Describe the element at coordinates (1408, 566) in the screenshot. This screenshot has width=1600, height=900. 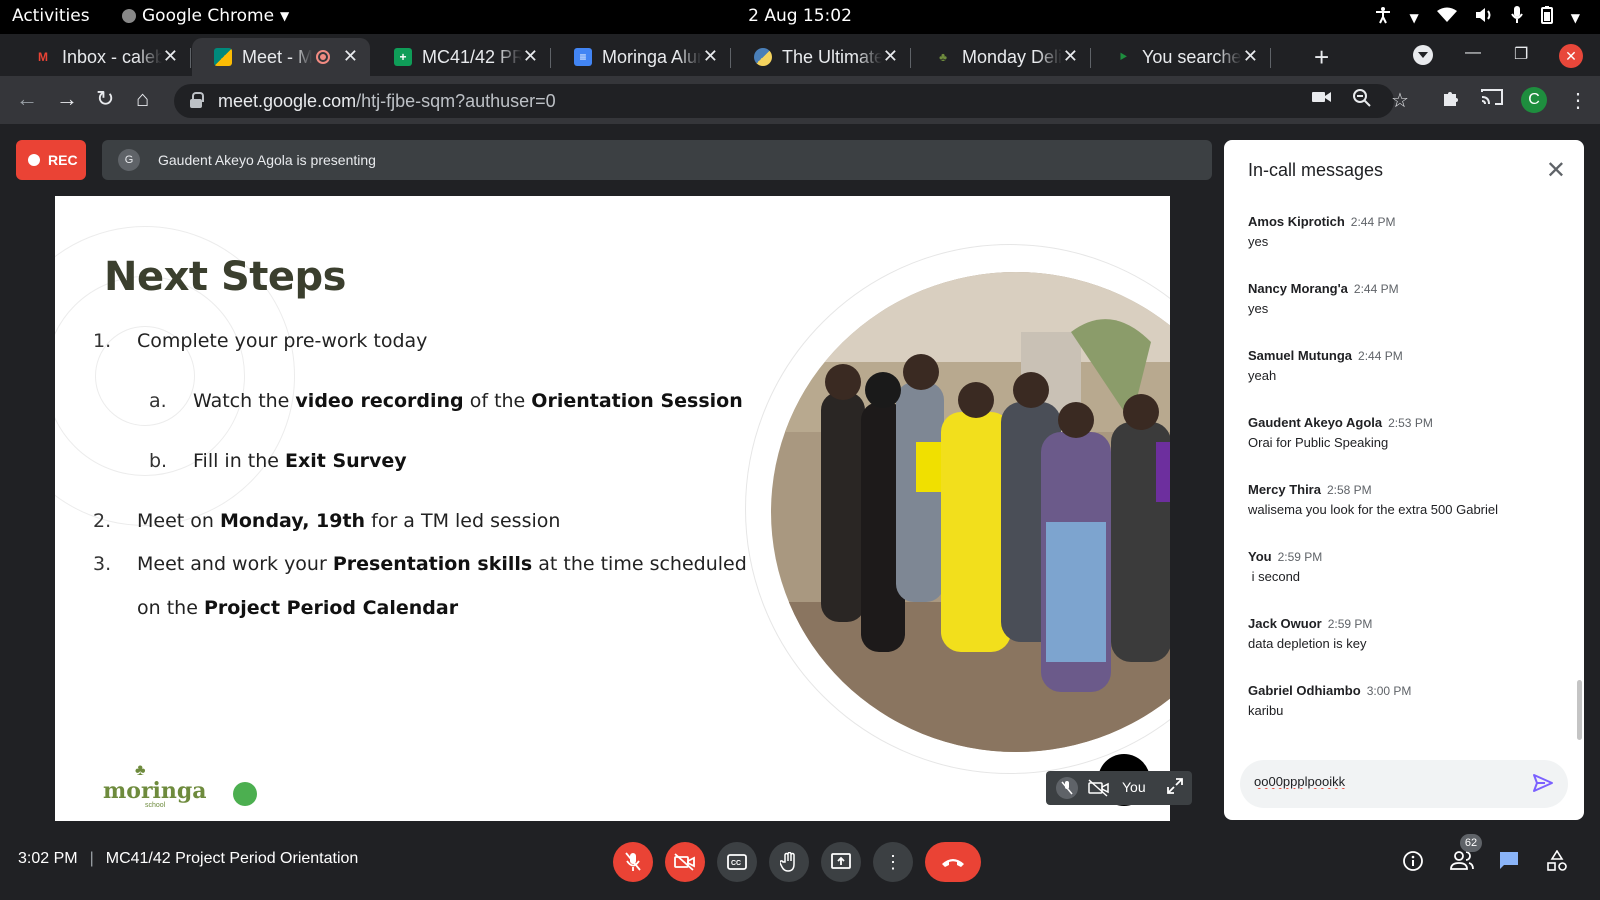
I see `chat-message: You 2:59 PM i second` at that location.